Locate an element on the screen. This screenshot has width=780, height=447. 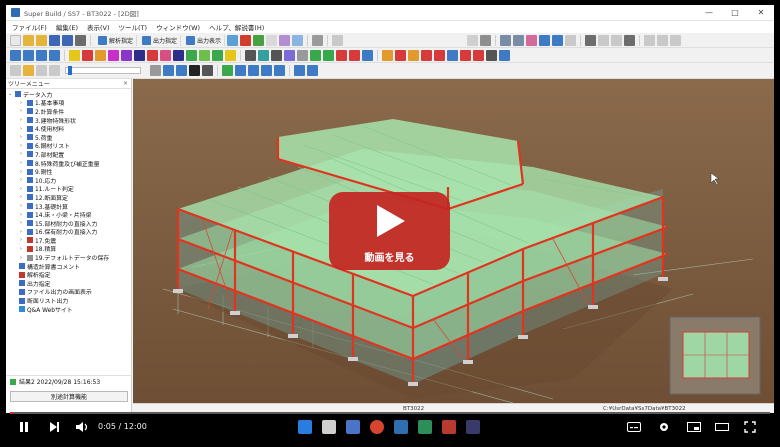
subtitles-button is located at coordinates (634, 427).